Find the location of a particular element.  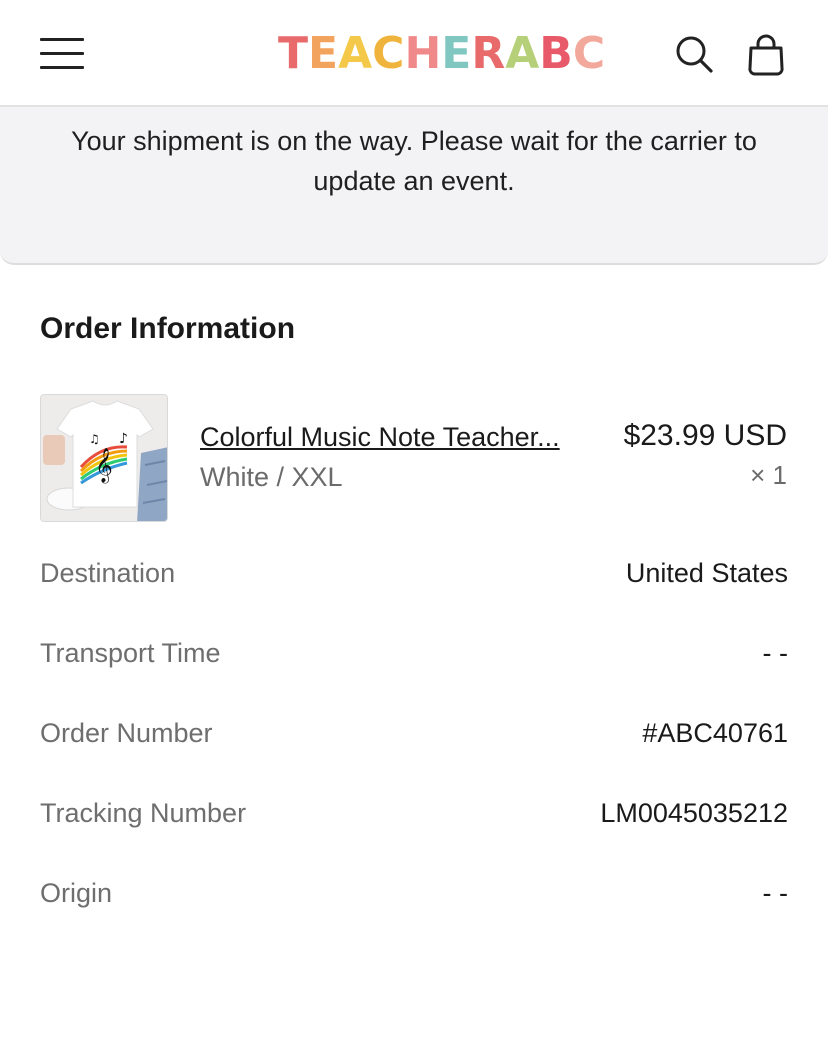

bag-icon is located at coordinates (766, 55).